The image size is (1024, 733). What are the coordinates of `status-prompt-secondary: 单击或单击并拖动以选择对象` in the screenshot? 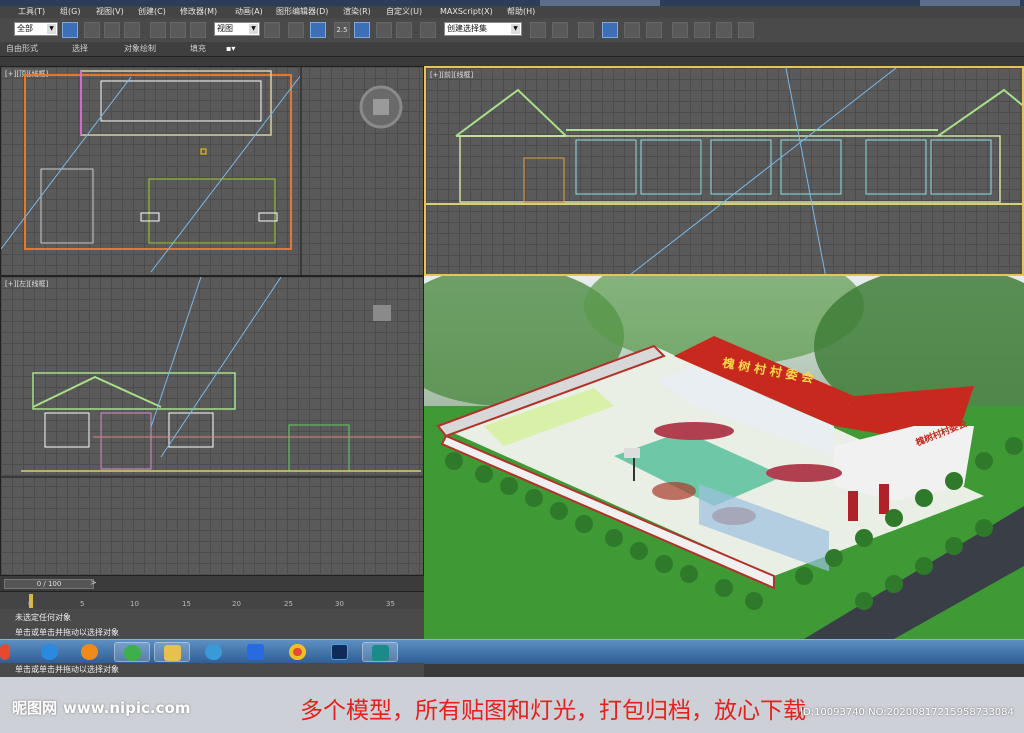 It's located at (212, 670).